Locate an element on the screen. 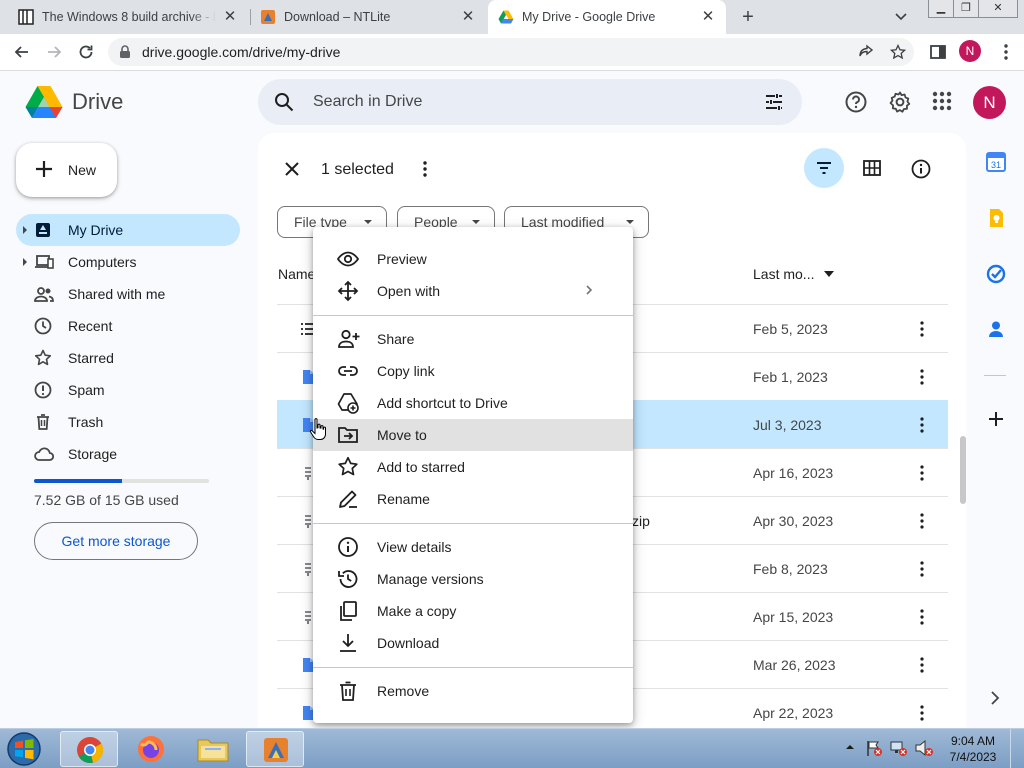 The height and width of the screenshot is (768, 1024). taskbar-chrome is located at coordinates (89, 749).